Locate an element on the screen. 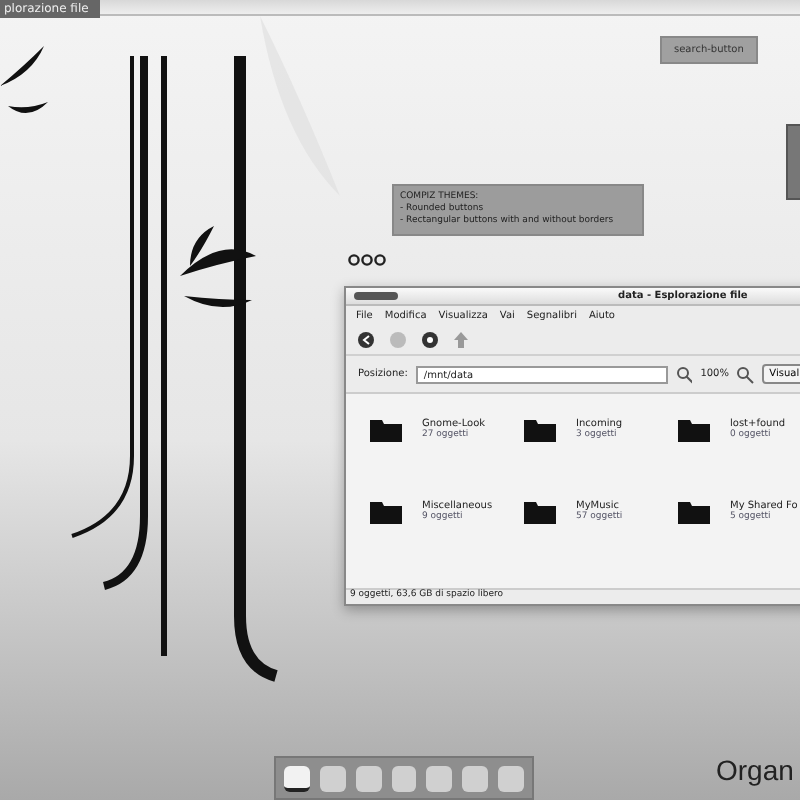 The image size is (800, 800). zoom-out-icon is located at coordinates (684, 374).